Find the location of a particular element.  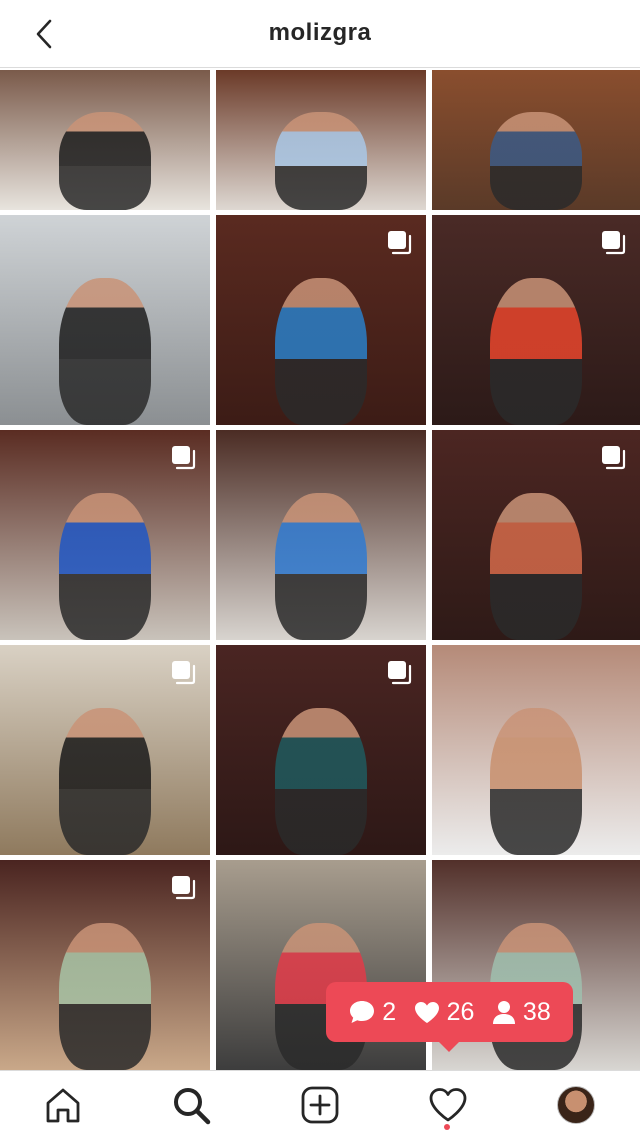

nav-profile is located at coordinates (576, 1105).